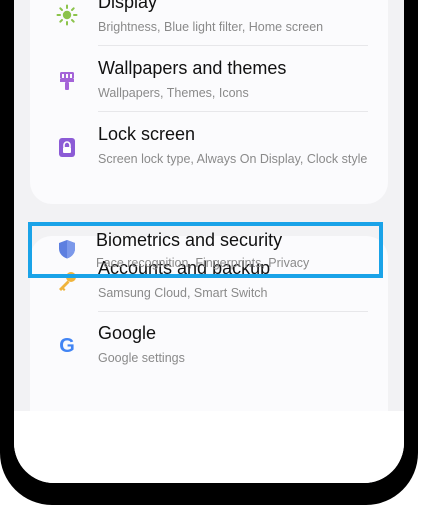  Describe the element at coordinates (205, 250) in the screenshot. I see `highlight-box` at that location.